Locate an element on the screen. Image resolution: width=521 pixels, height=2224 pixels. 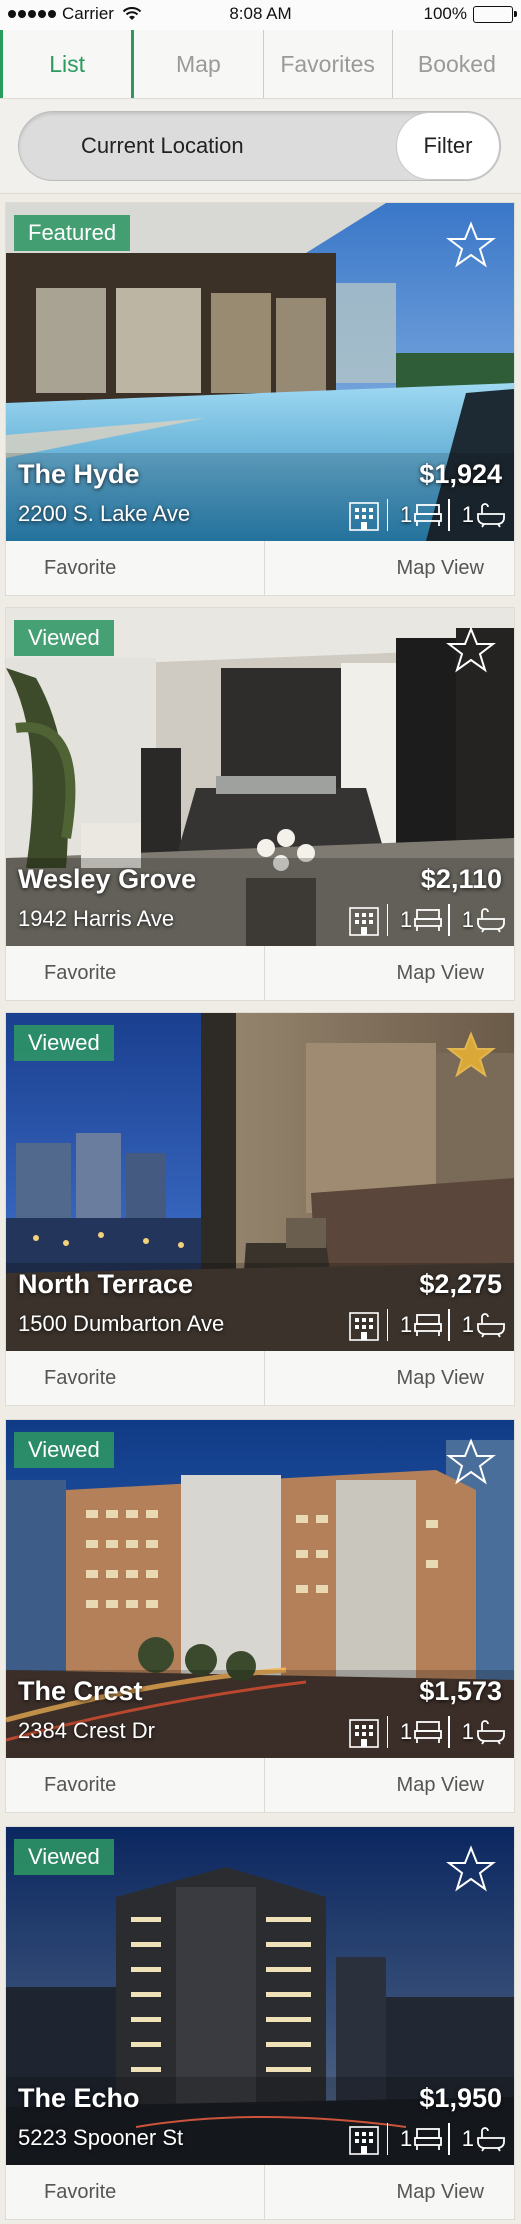
property-name: The Echo is located at coordinates (79, 2098).